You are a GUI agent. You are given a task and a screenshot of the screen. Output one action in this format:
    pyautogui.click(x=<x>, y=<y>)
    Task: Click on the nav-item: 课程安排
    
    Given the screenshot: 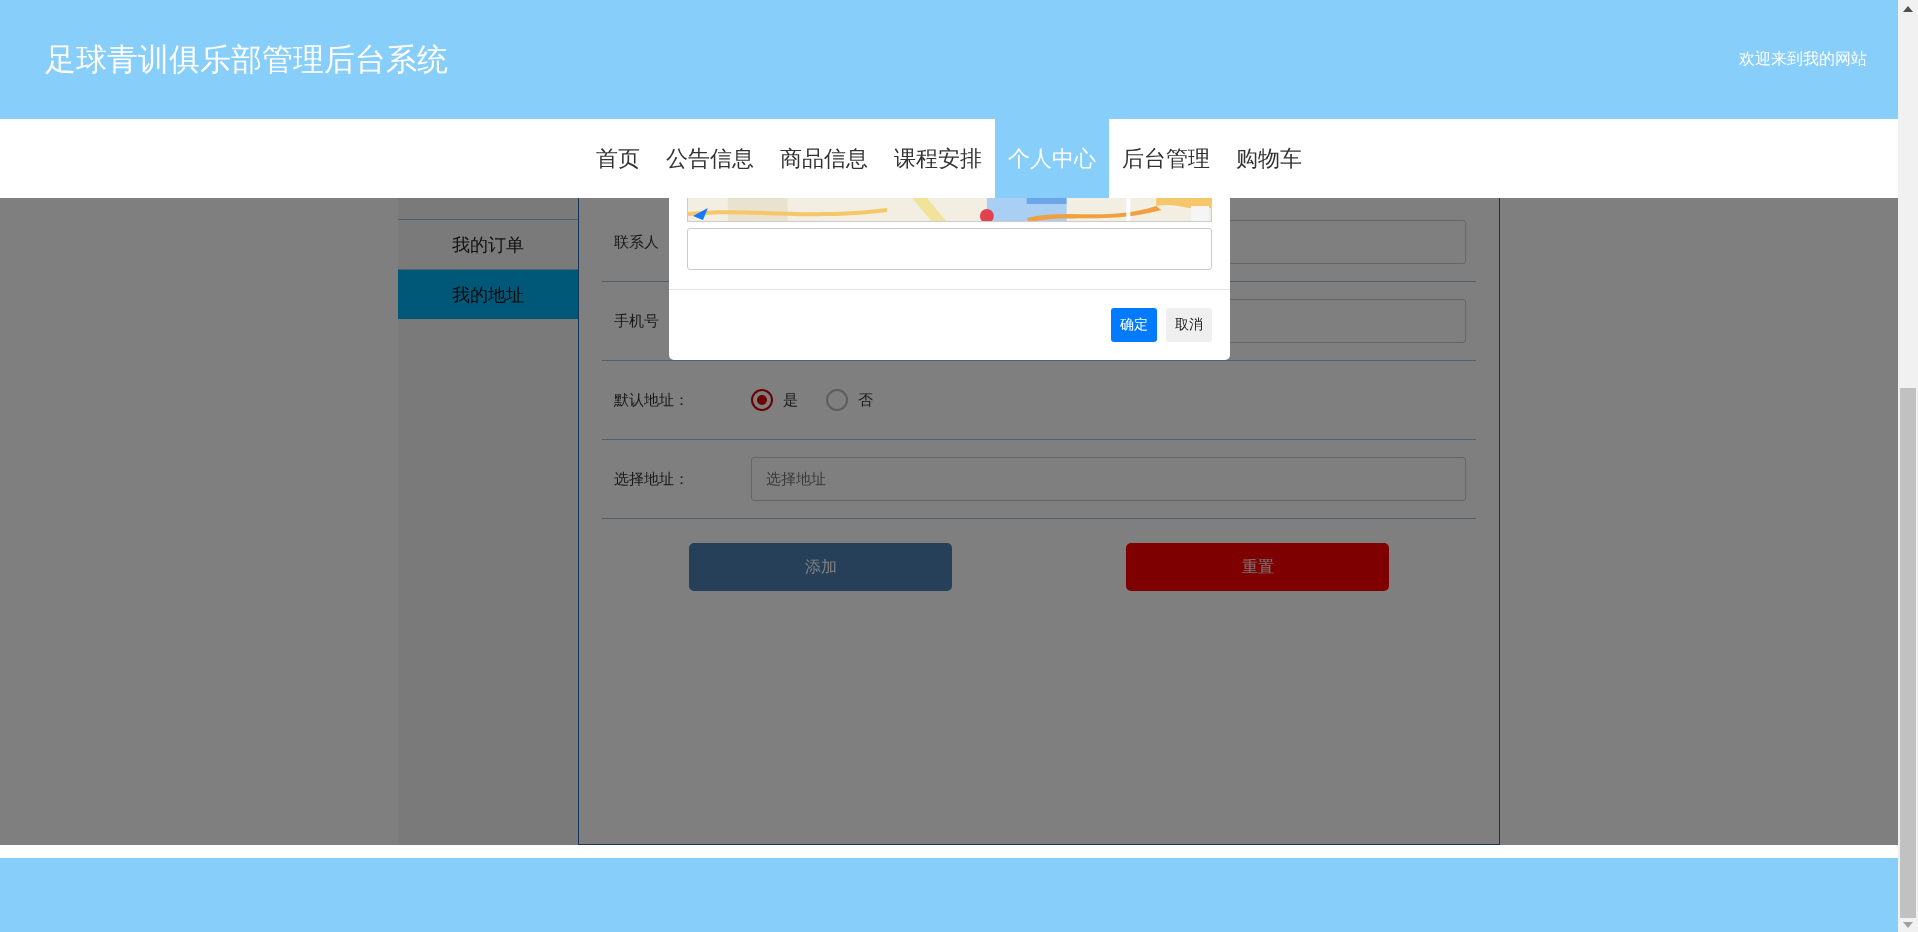 What is the action you would take?
    pyautogui.click(x=938, y=158)
    